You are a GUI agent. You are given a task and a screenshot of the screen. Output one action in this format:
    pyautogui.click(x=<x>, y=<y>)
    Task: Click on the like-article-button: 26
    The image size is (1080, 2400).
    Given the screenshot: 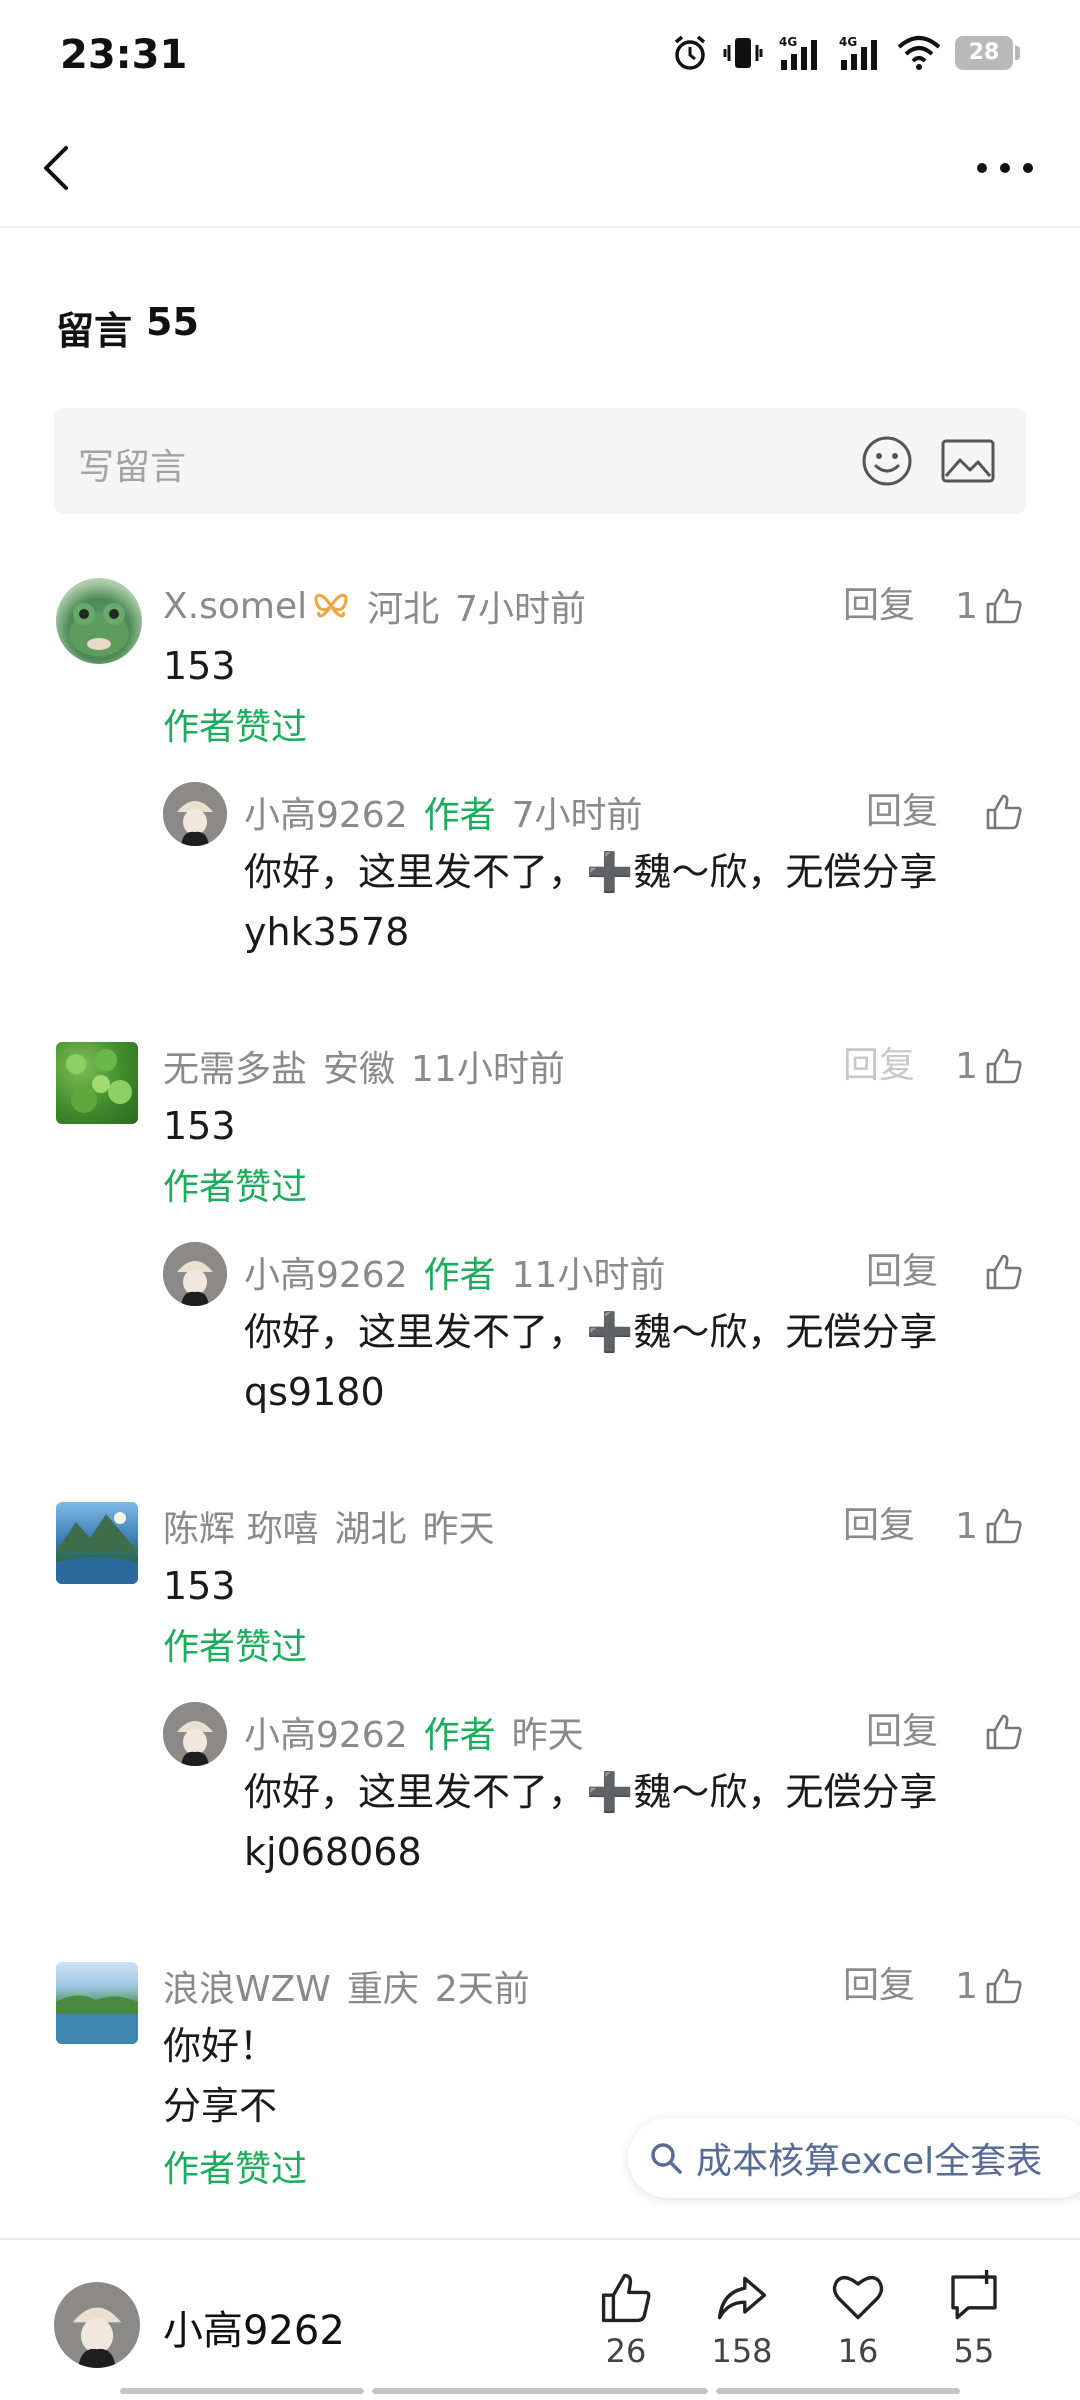 What is the action you would take?
    pyautogui.click(x=626, y=2320)
    